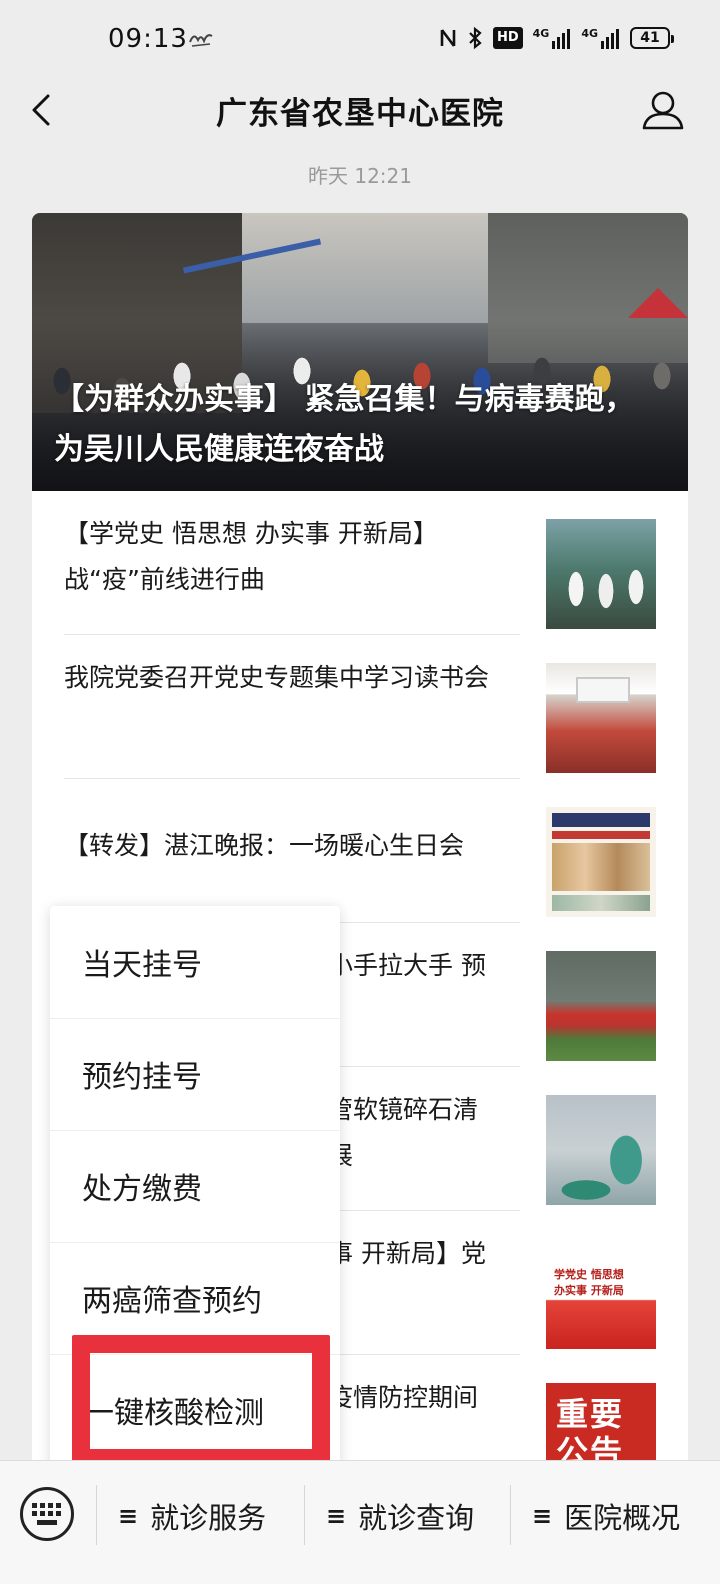 The height and width of the screenshot is (1584, 720). Describe the element at coordinates (407, 1253) in the screenshot. I see `news-title: 事 开新局】党` at that location.